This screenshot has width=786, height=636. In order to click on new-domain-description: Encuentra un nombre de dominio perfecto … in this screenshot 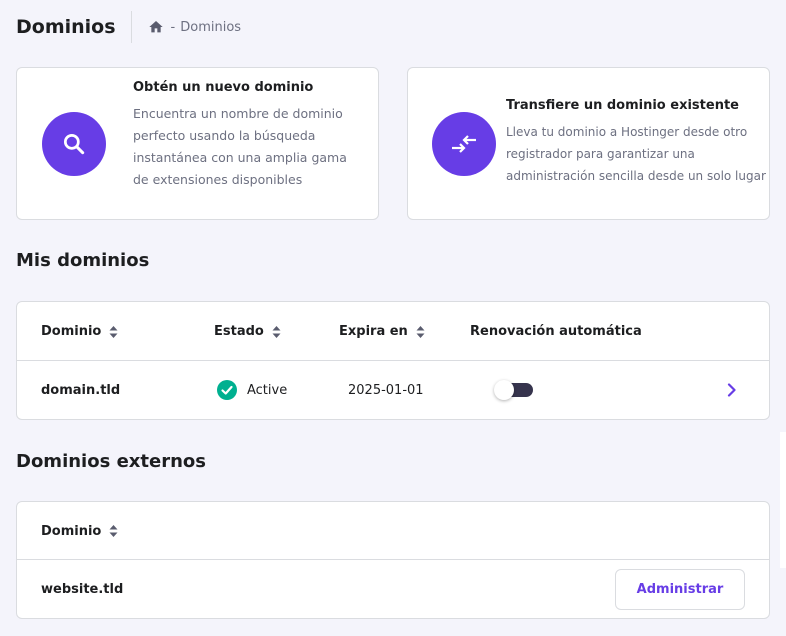, I will do `click(240, 147)`.